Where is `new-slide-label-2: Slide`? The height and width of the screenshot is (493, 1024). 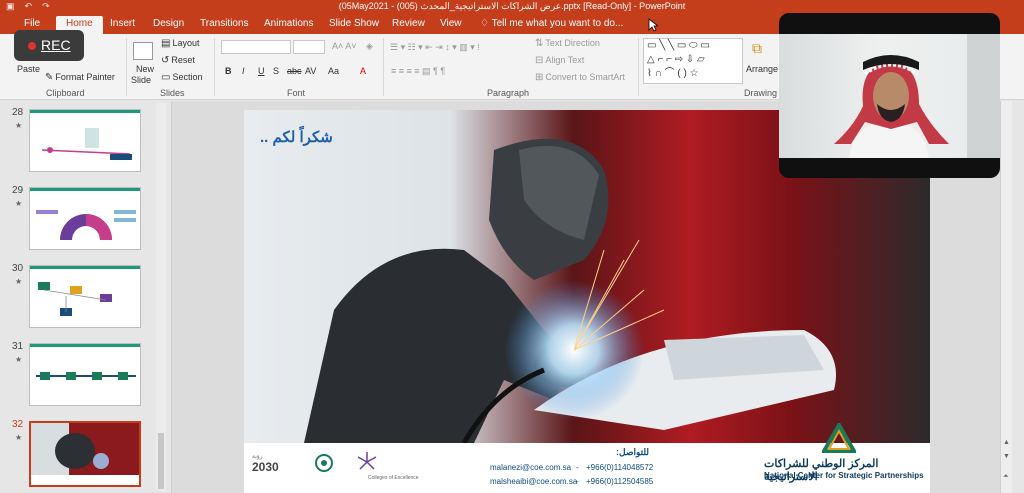
new-slide-label-2: Slide is located at coordinates (141, 80).